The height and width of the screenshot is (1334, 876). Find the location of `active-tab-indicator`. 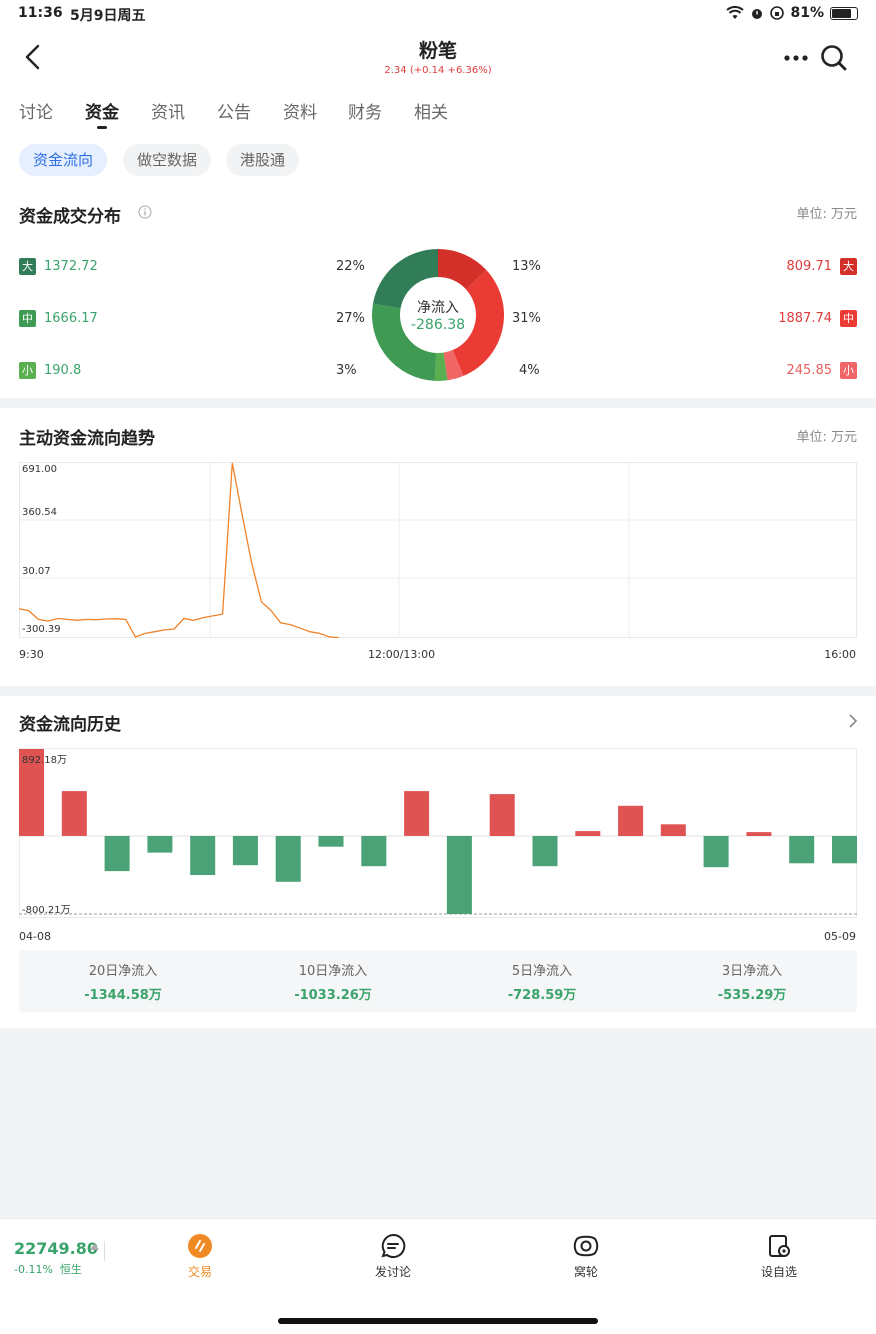

active-tab-indicator is located at coordinates (102, 127).